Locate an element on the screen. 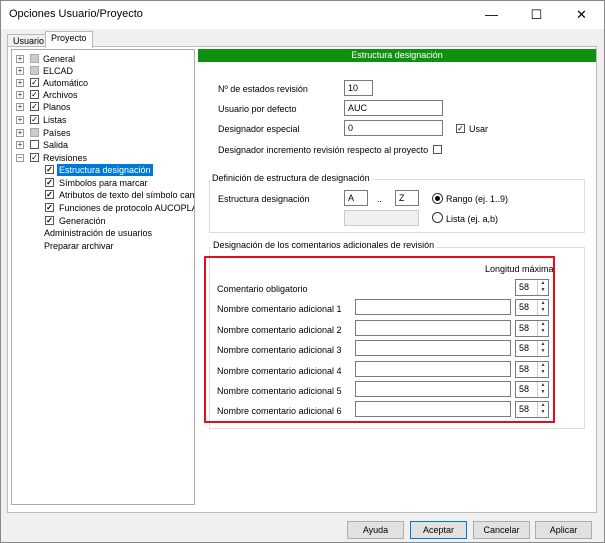 The image size is (605, 543). num-estados-field: 10 is located at coordinates (358, 88).